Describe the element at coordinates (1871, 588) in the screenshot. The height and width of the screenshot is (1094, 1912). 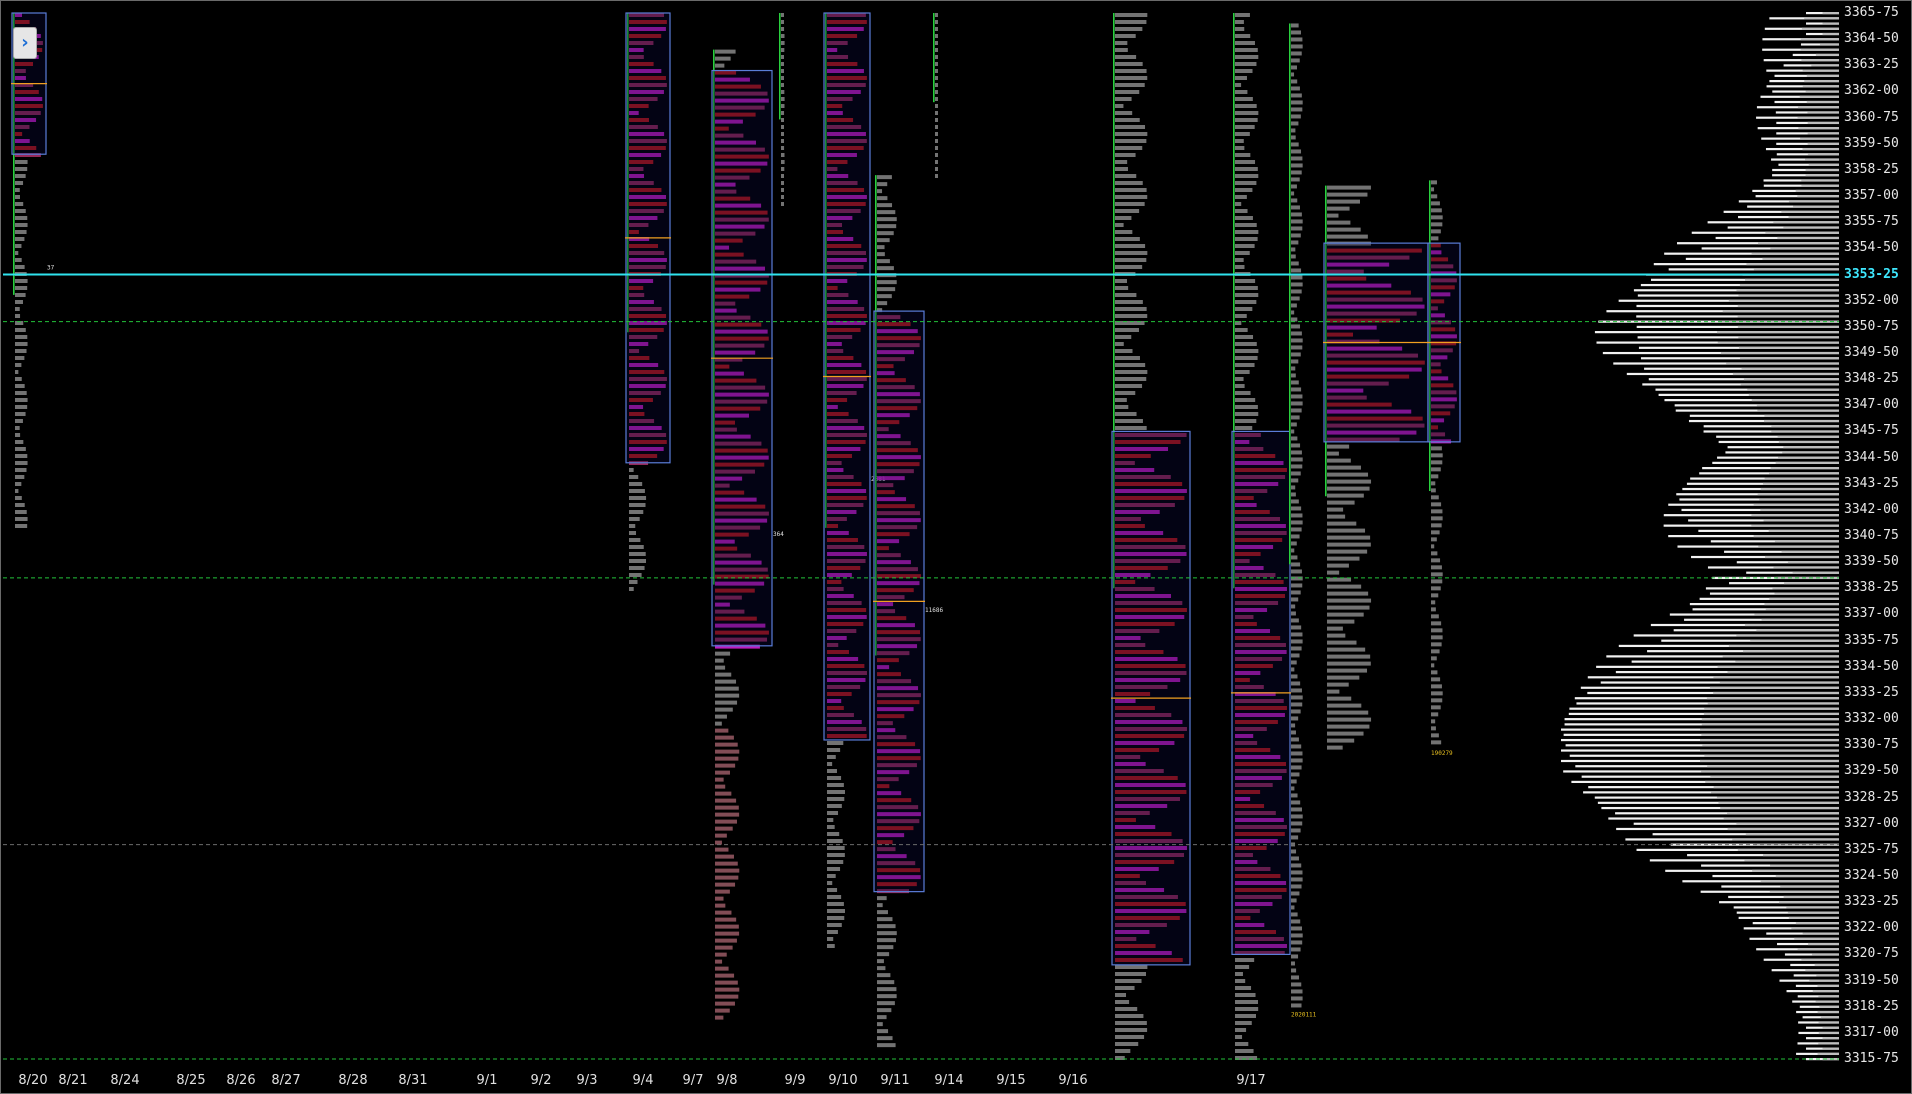
I see `price-tick-label: 3338-25` at that location.